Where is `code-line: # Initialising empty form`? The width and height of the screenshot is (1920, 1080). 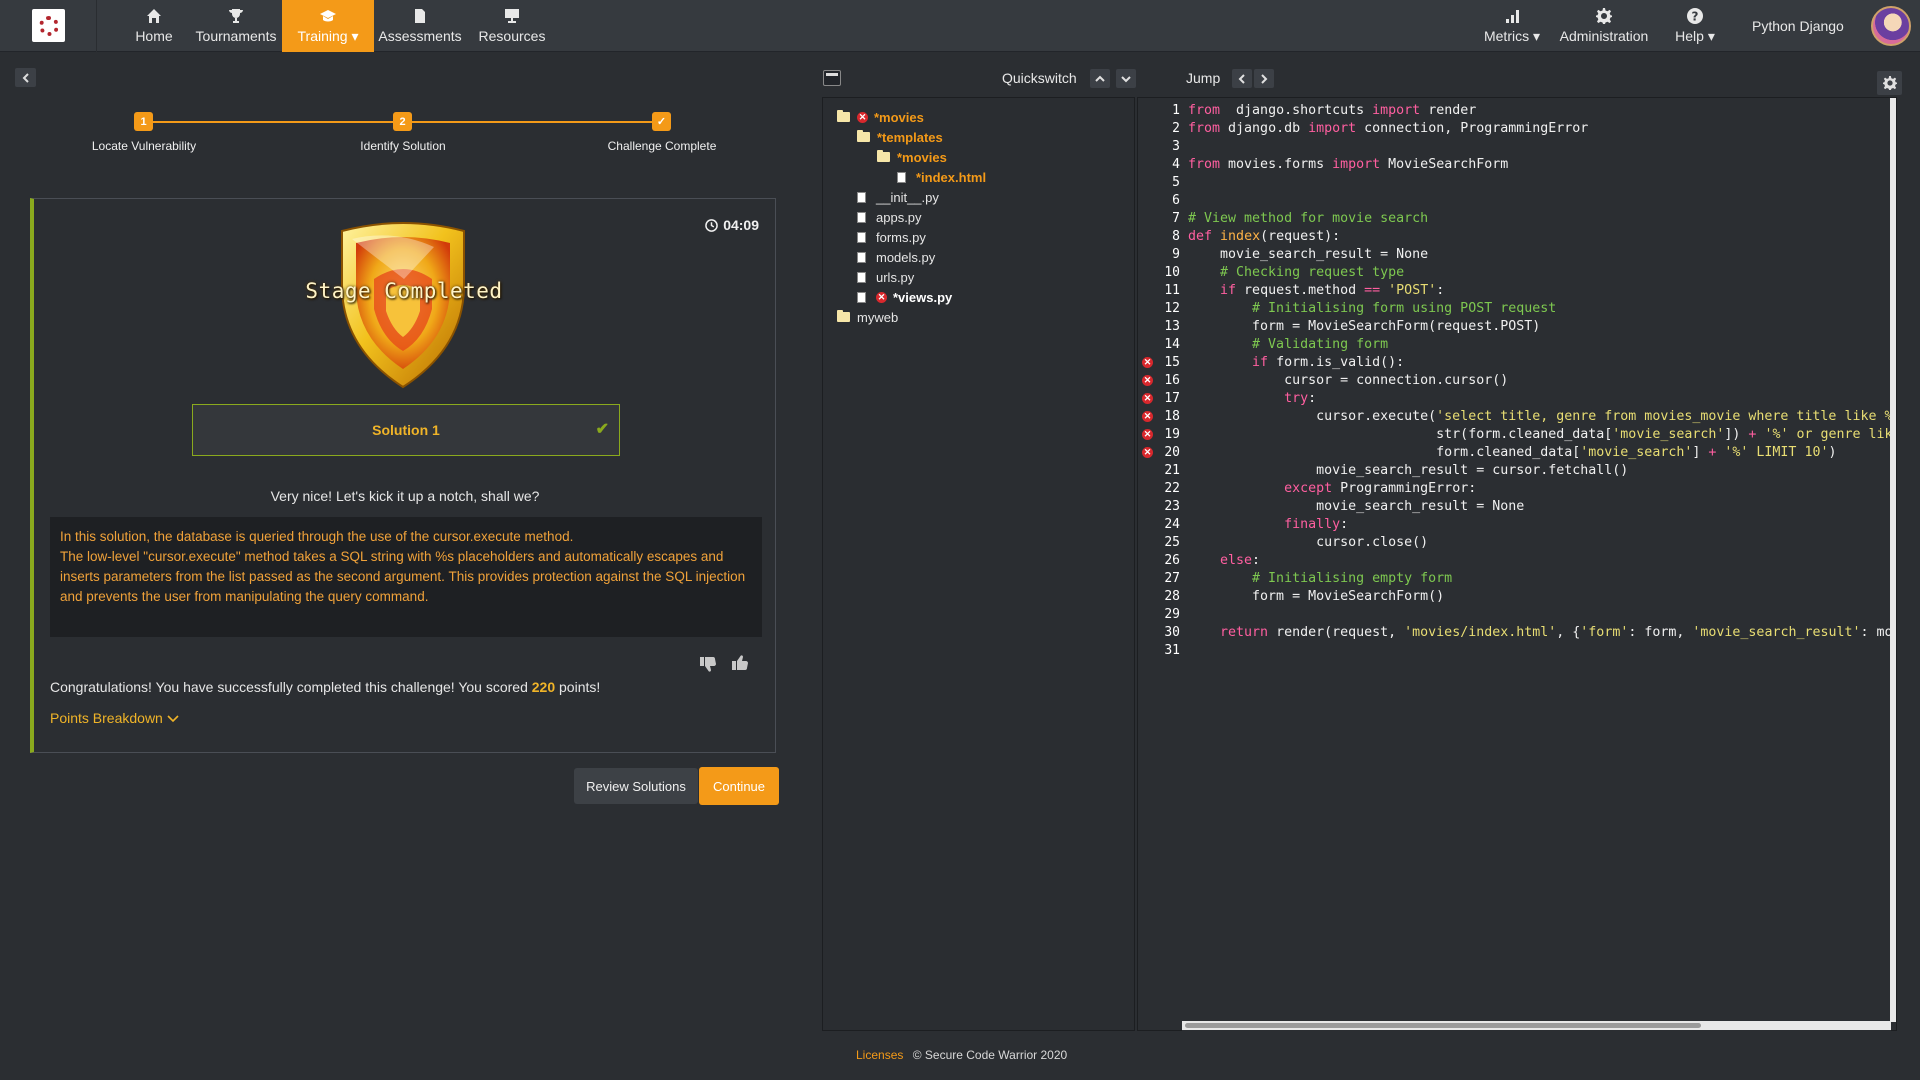
code-line: # Initialising empty form is located at coordinates (1320, 579).